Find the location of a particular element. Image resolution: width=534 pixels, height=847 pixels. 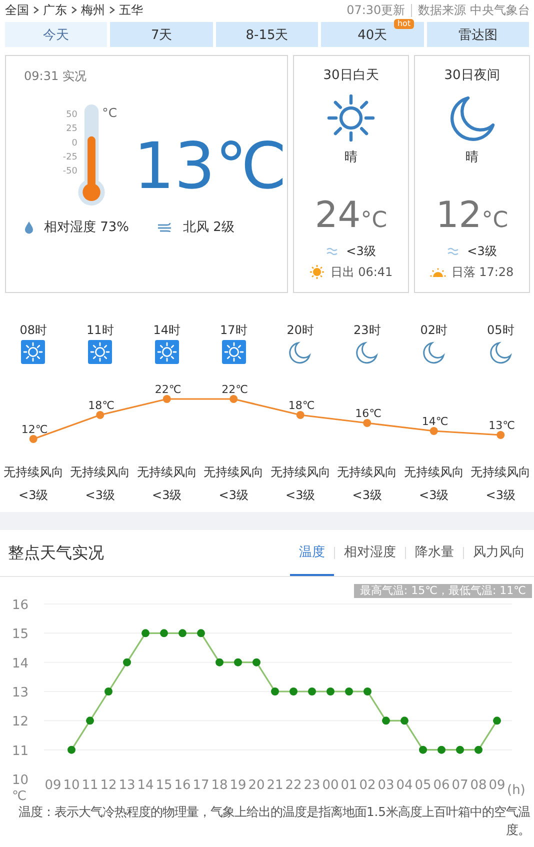

breadcrumb-link: 五华 is located at coordinates (131, 10).